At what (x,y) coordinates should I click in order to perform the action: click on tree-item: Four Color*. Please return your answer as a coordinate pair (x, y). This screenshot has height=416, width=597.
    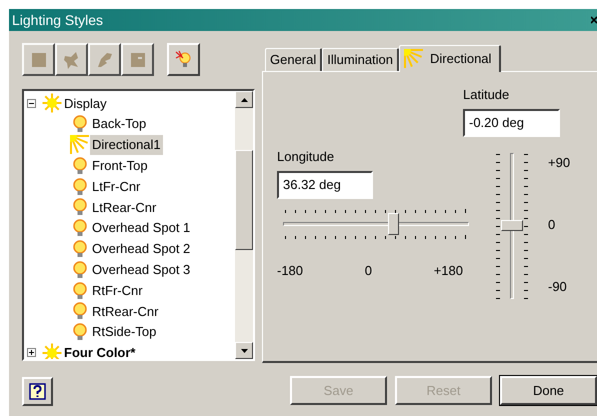
    Looking at the image, I should click on (100, 351).